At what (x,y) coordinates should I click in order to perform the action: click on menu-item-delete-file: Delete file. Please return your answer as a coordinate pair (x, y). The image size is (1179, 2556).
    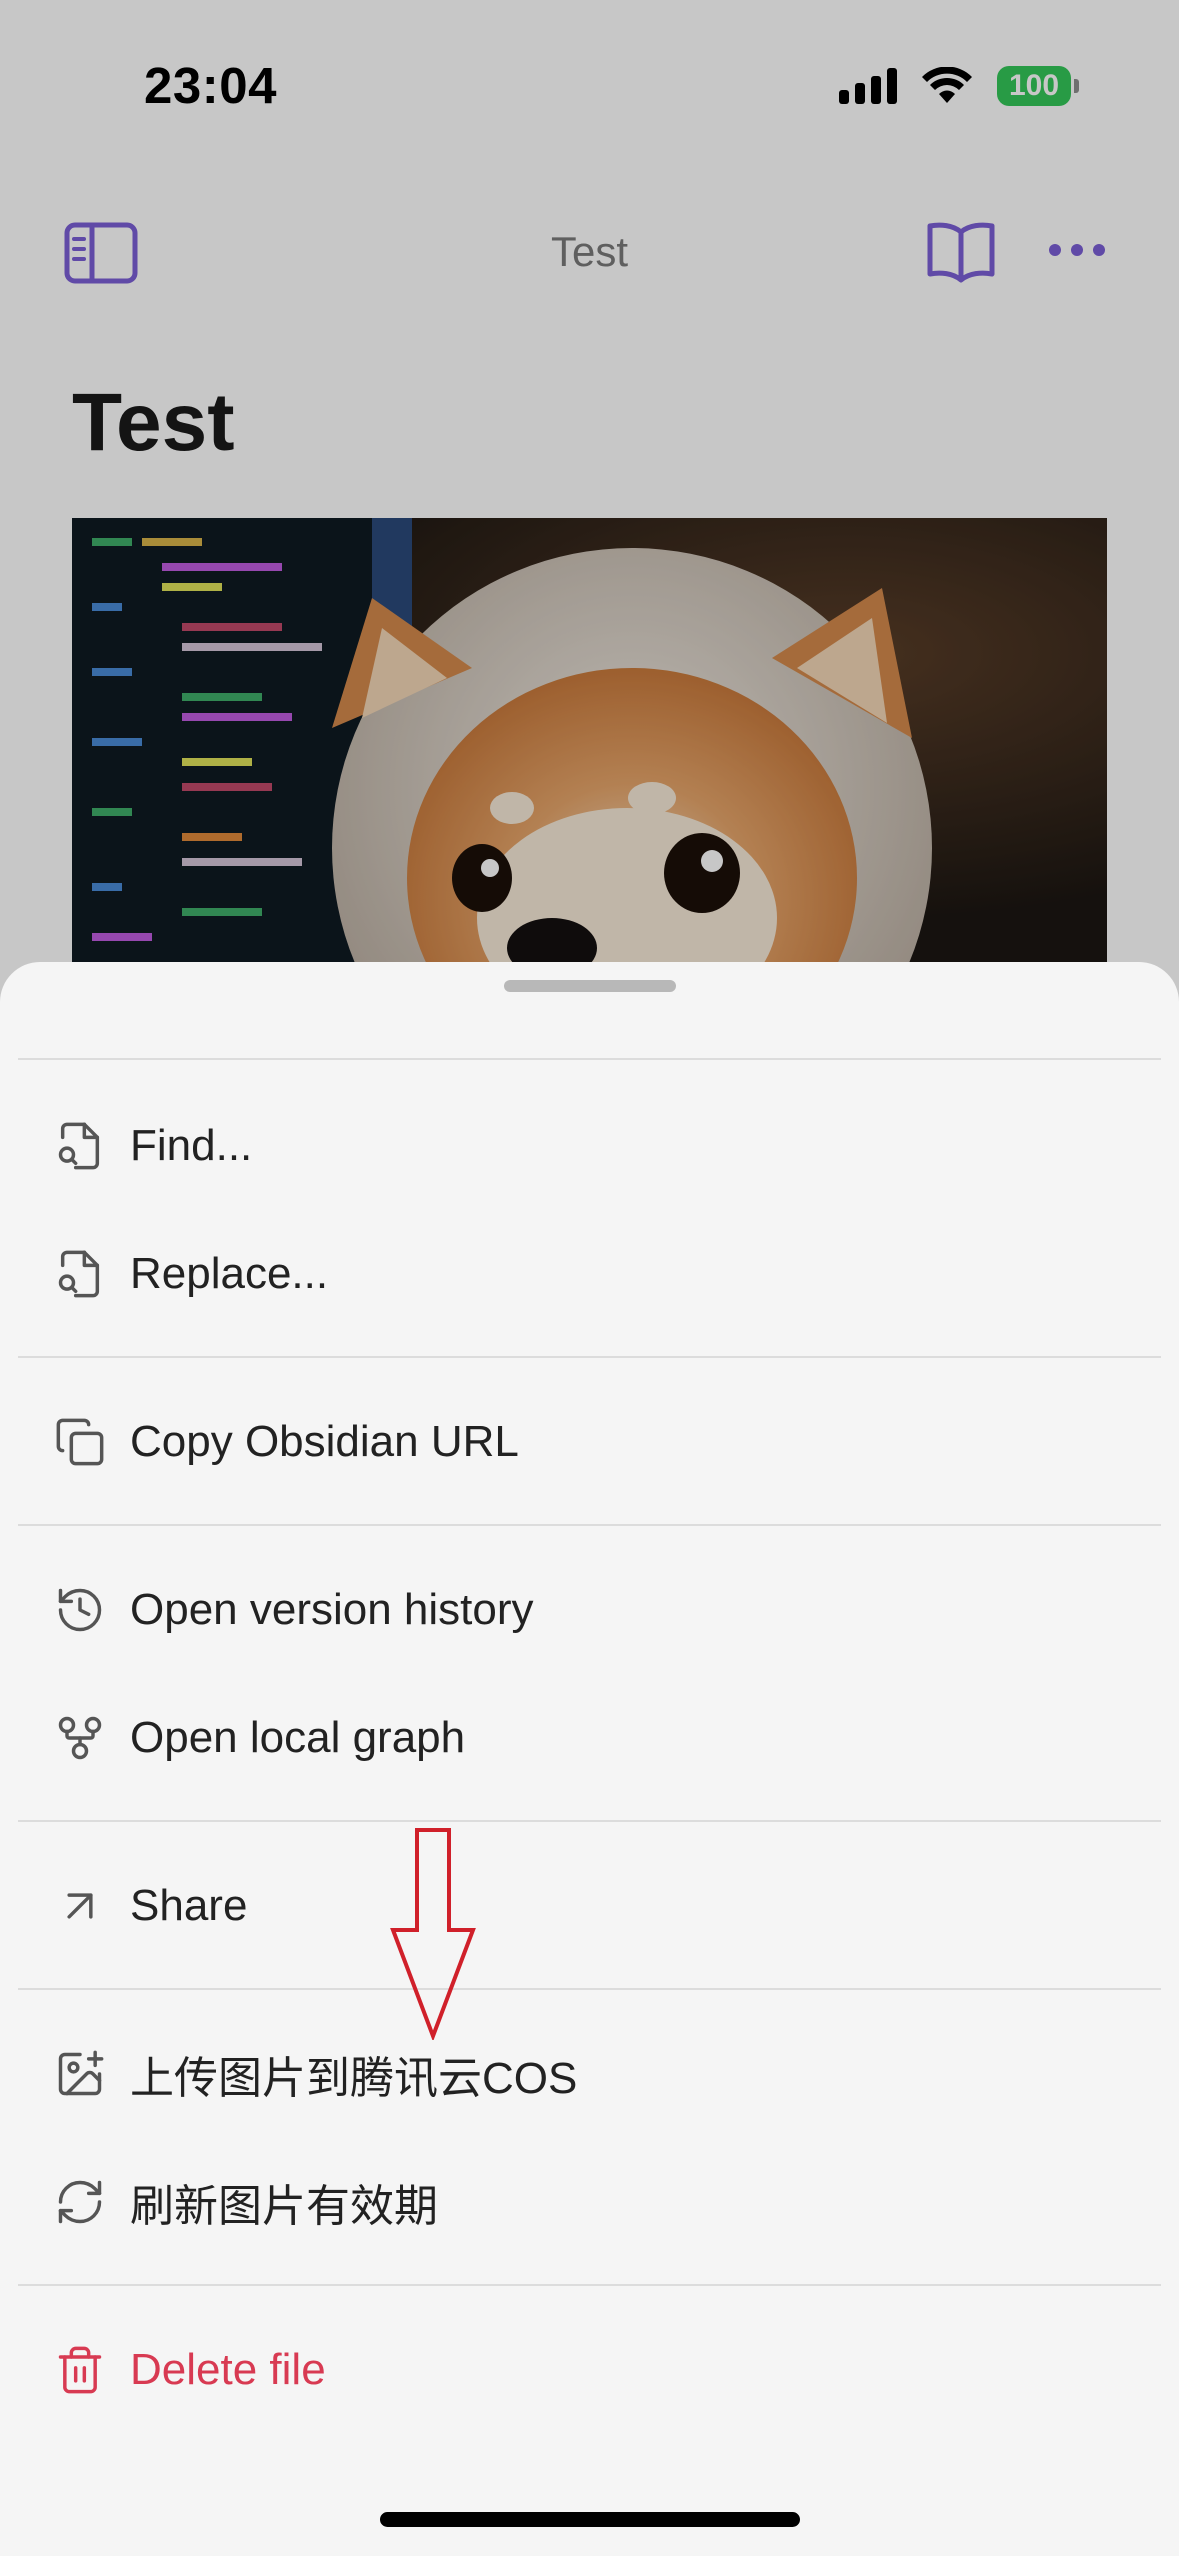
    Looking at the image, I should click on (589, 2370).